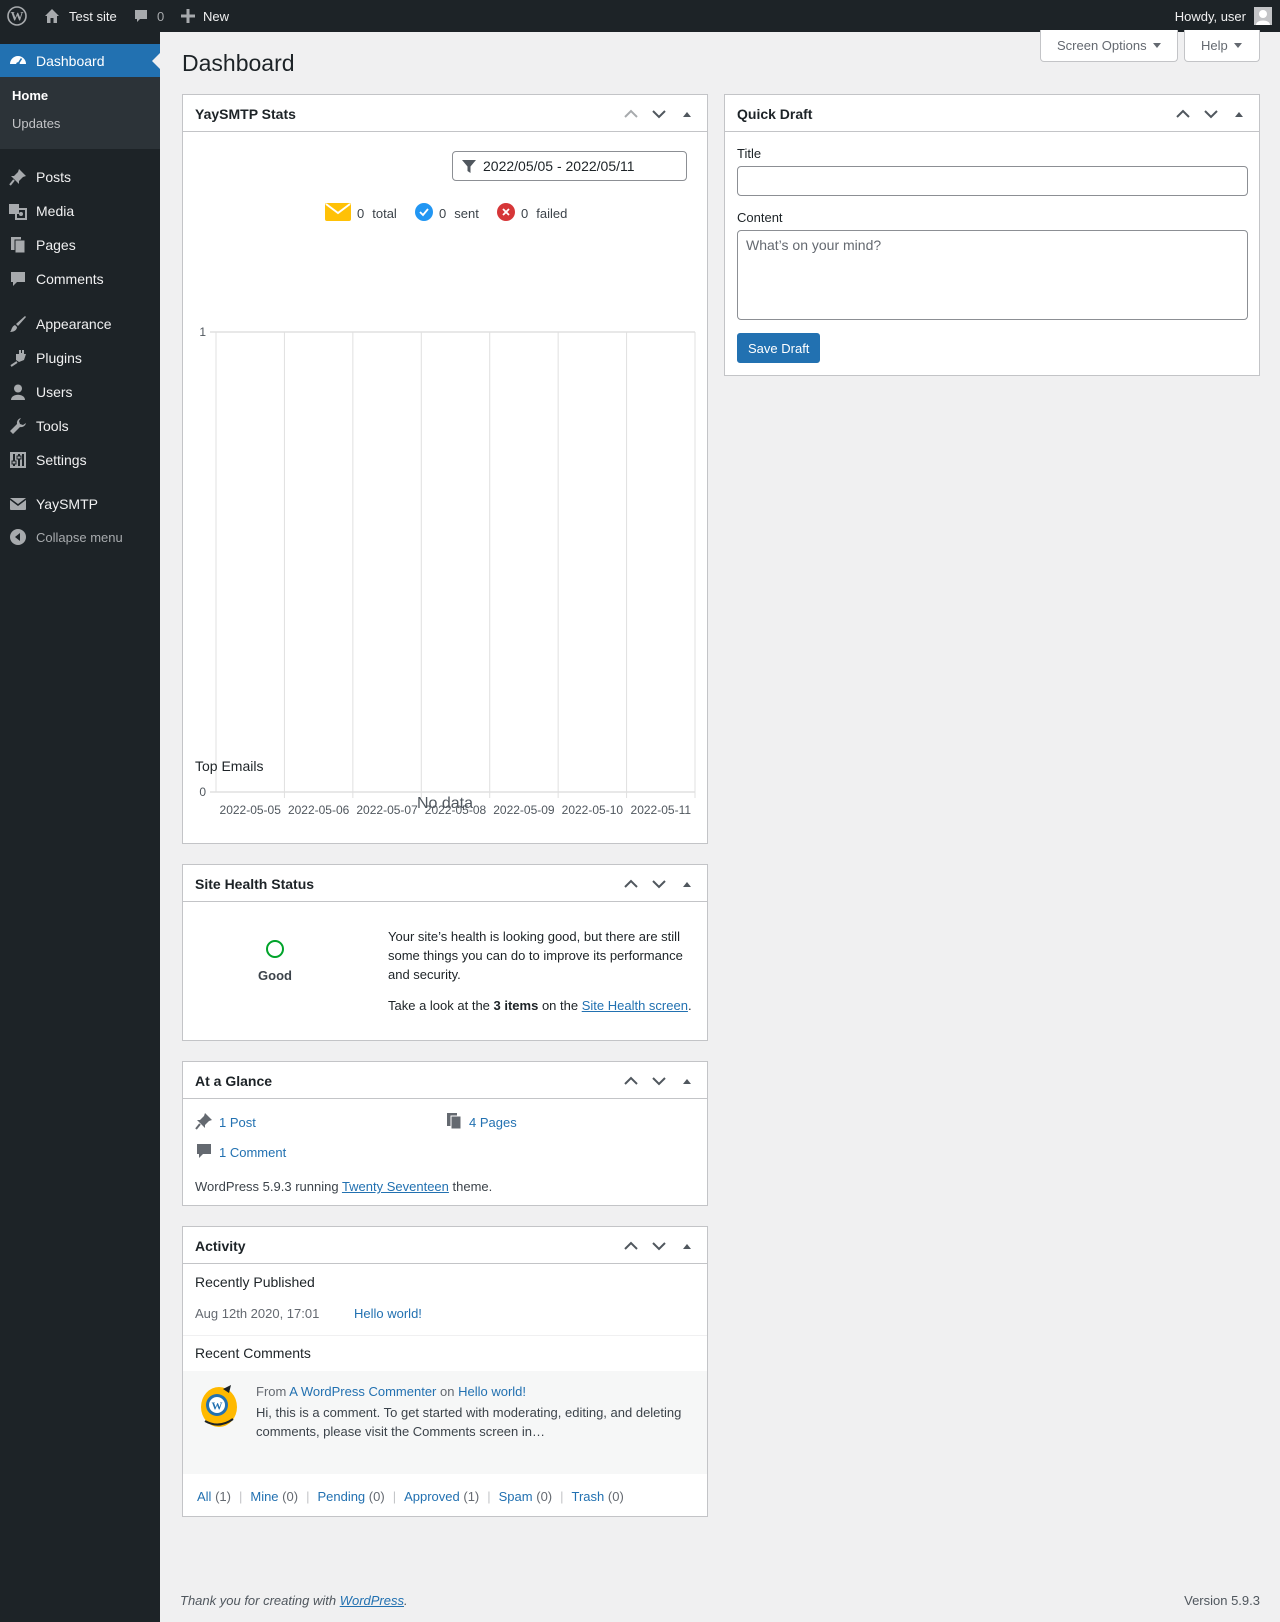 The width and height of the screenshot is (1280, 1622). I want to click on filter-approved: Approved (1), so click(441, 1496).